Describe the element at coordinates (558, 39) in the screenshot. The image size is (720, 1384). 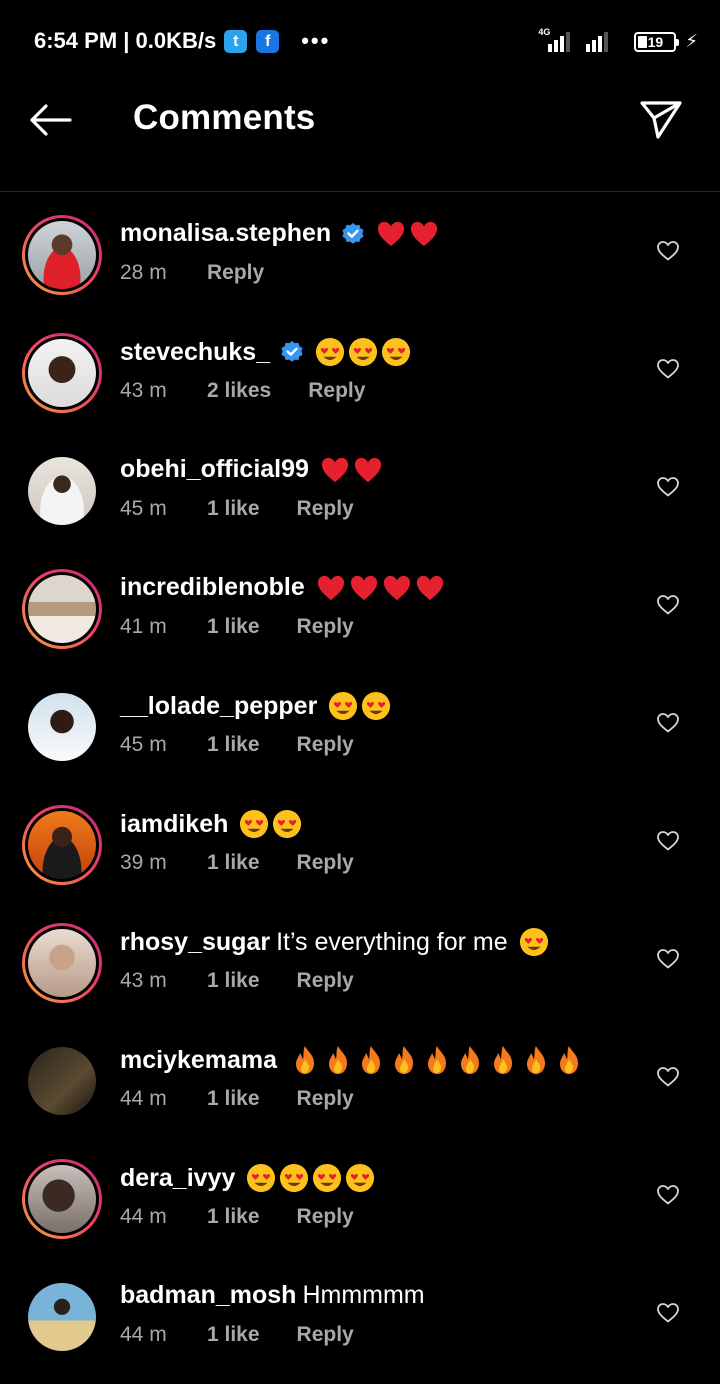
I see `signal-4g-icon: 4G` at that location.